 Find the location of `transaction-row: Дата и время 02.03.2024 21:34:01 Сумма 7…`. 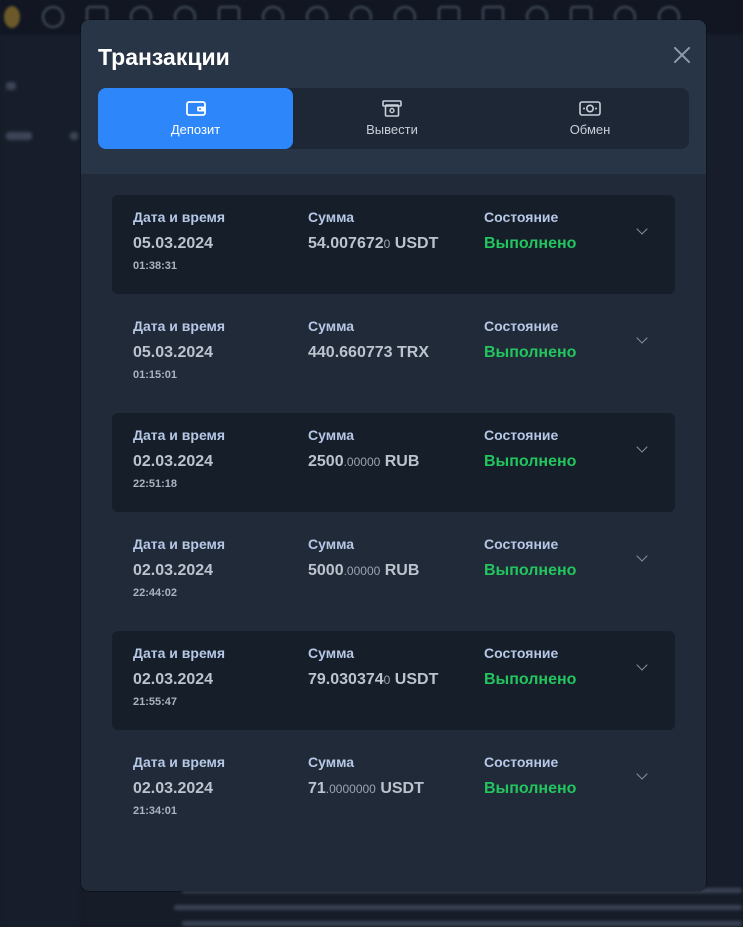

transaction-row: Дата и время 02.03.2024 21:34:01 Сумма 7… is located at coordinates (393, 789).